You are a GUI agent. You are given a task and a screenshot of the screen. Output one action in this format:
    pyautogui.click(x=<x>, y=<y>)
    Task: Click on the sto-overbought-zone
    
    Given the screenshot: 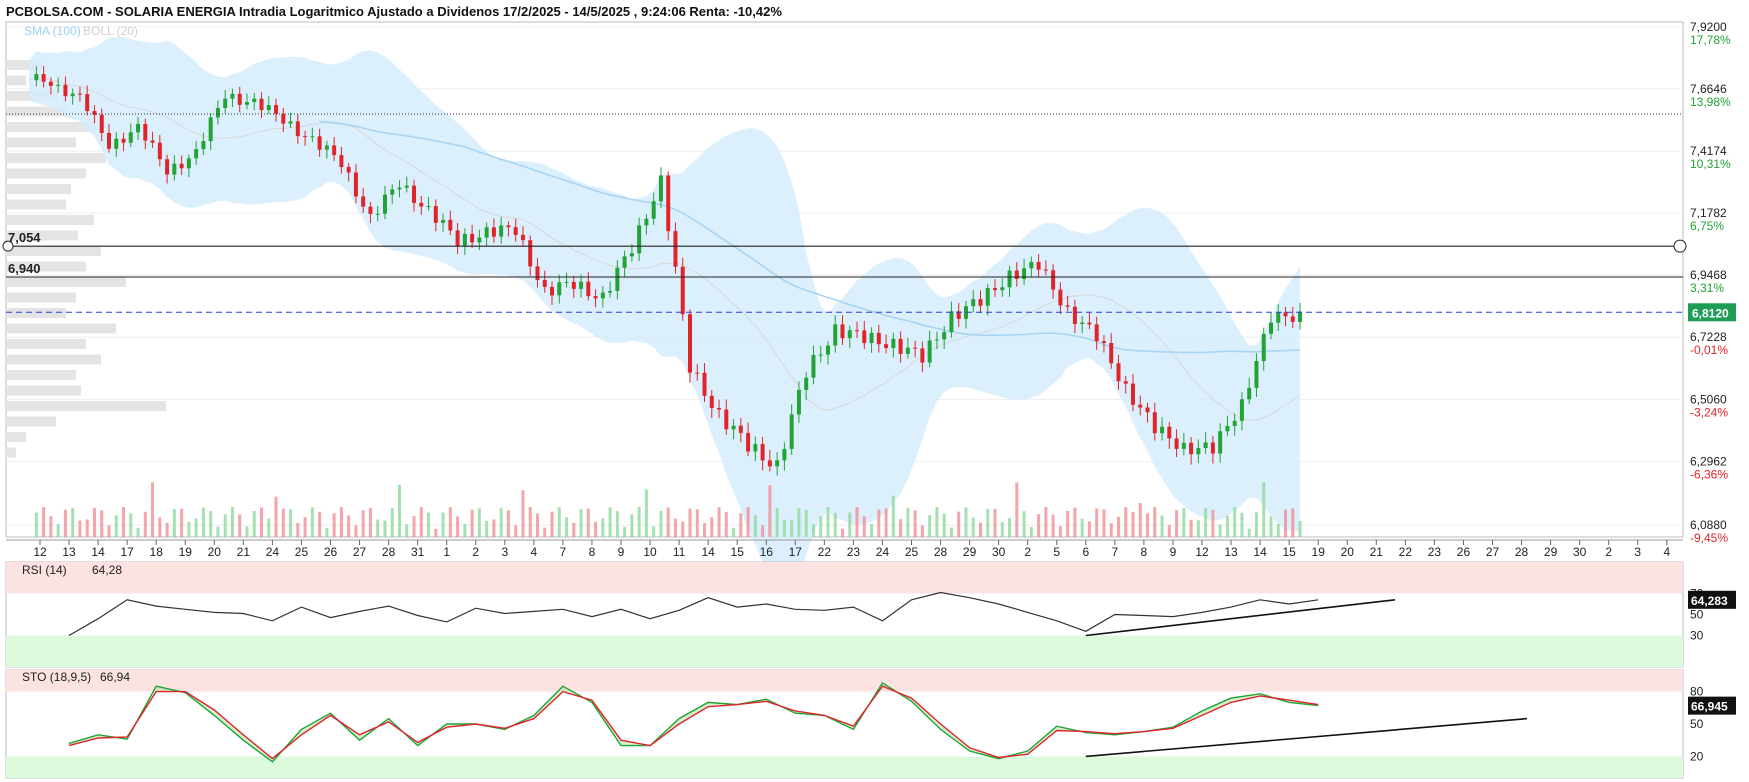 What is the action you would take?
    pyautogui.click(x=844, y=681)
    